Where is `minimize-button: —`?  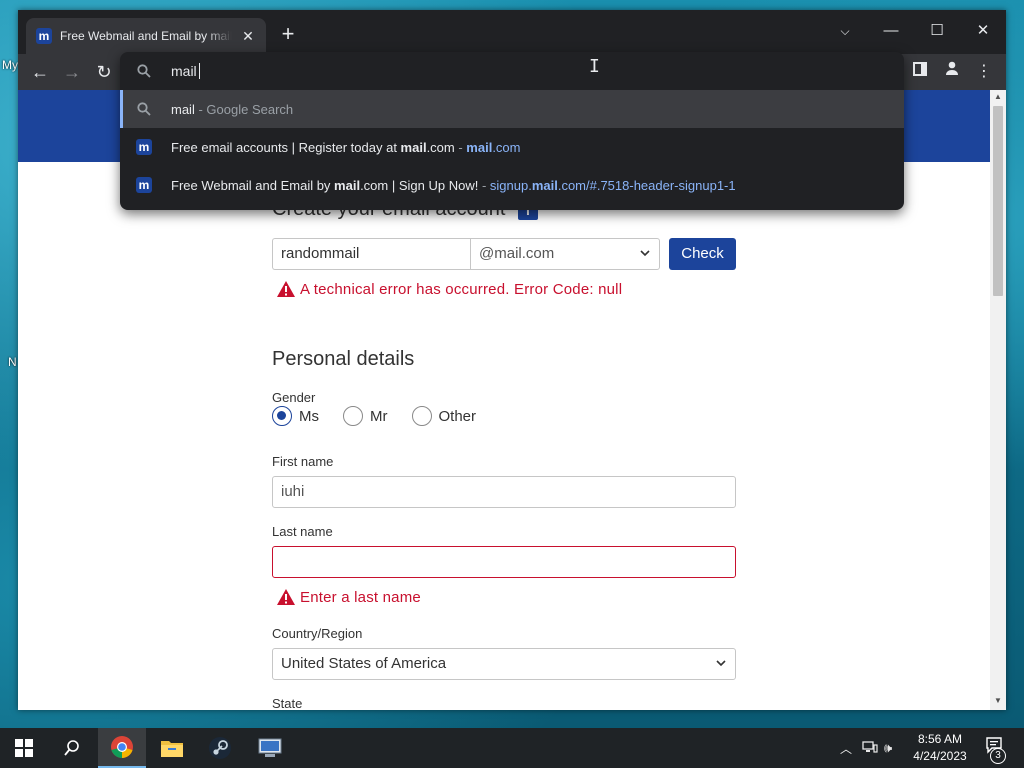
minimize-button: — is located at coordinates (891, 31).